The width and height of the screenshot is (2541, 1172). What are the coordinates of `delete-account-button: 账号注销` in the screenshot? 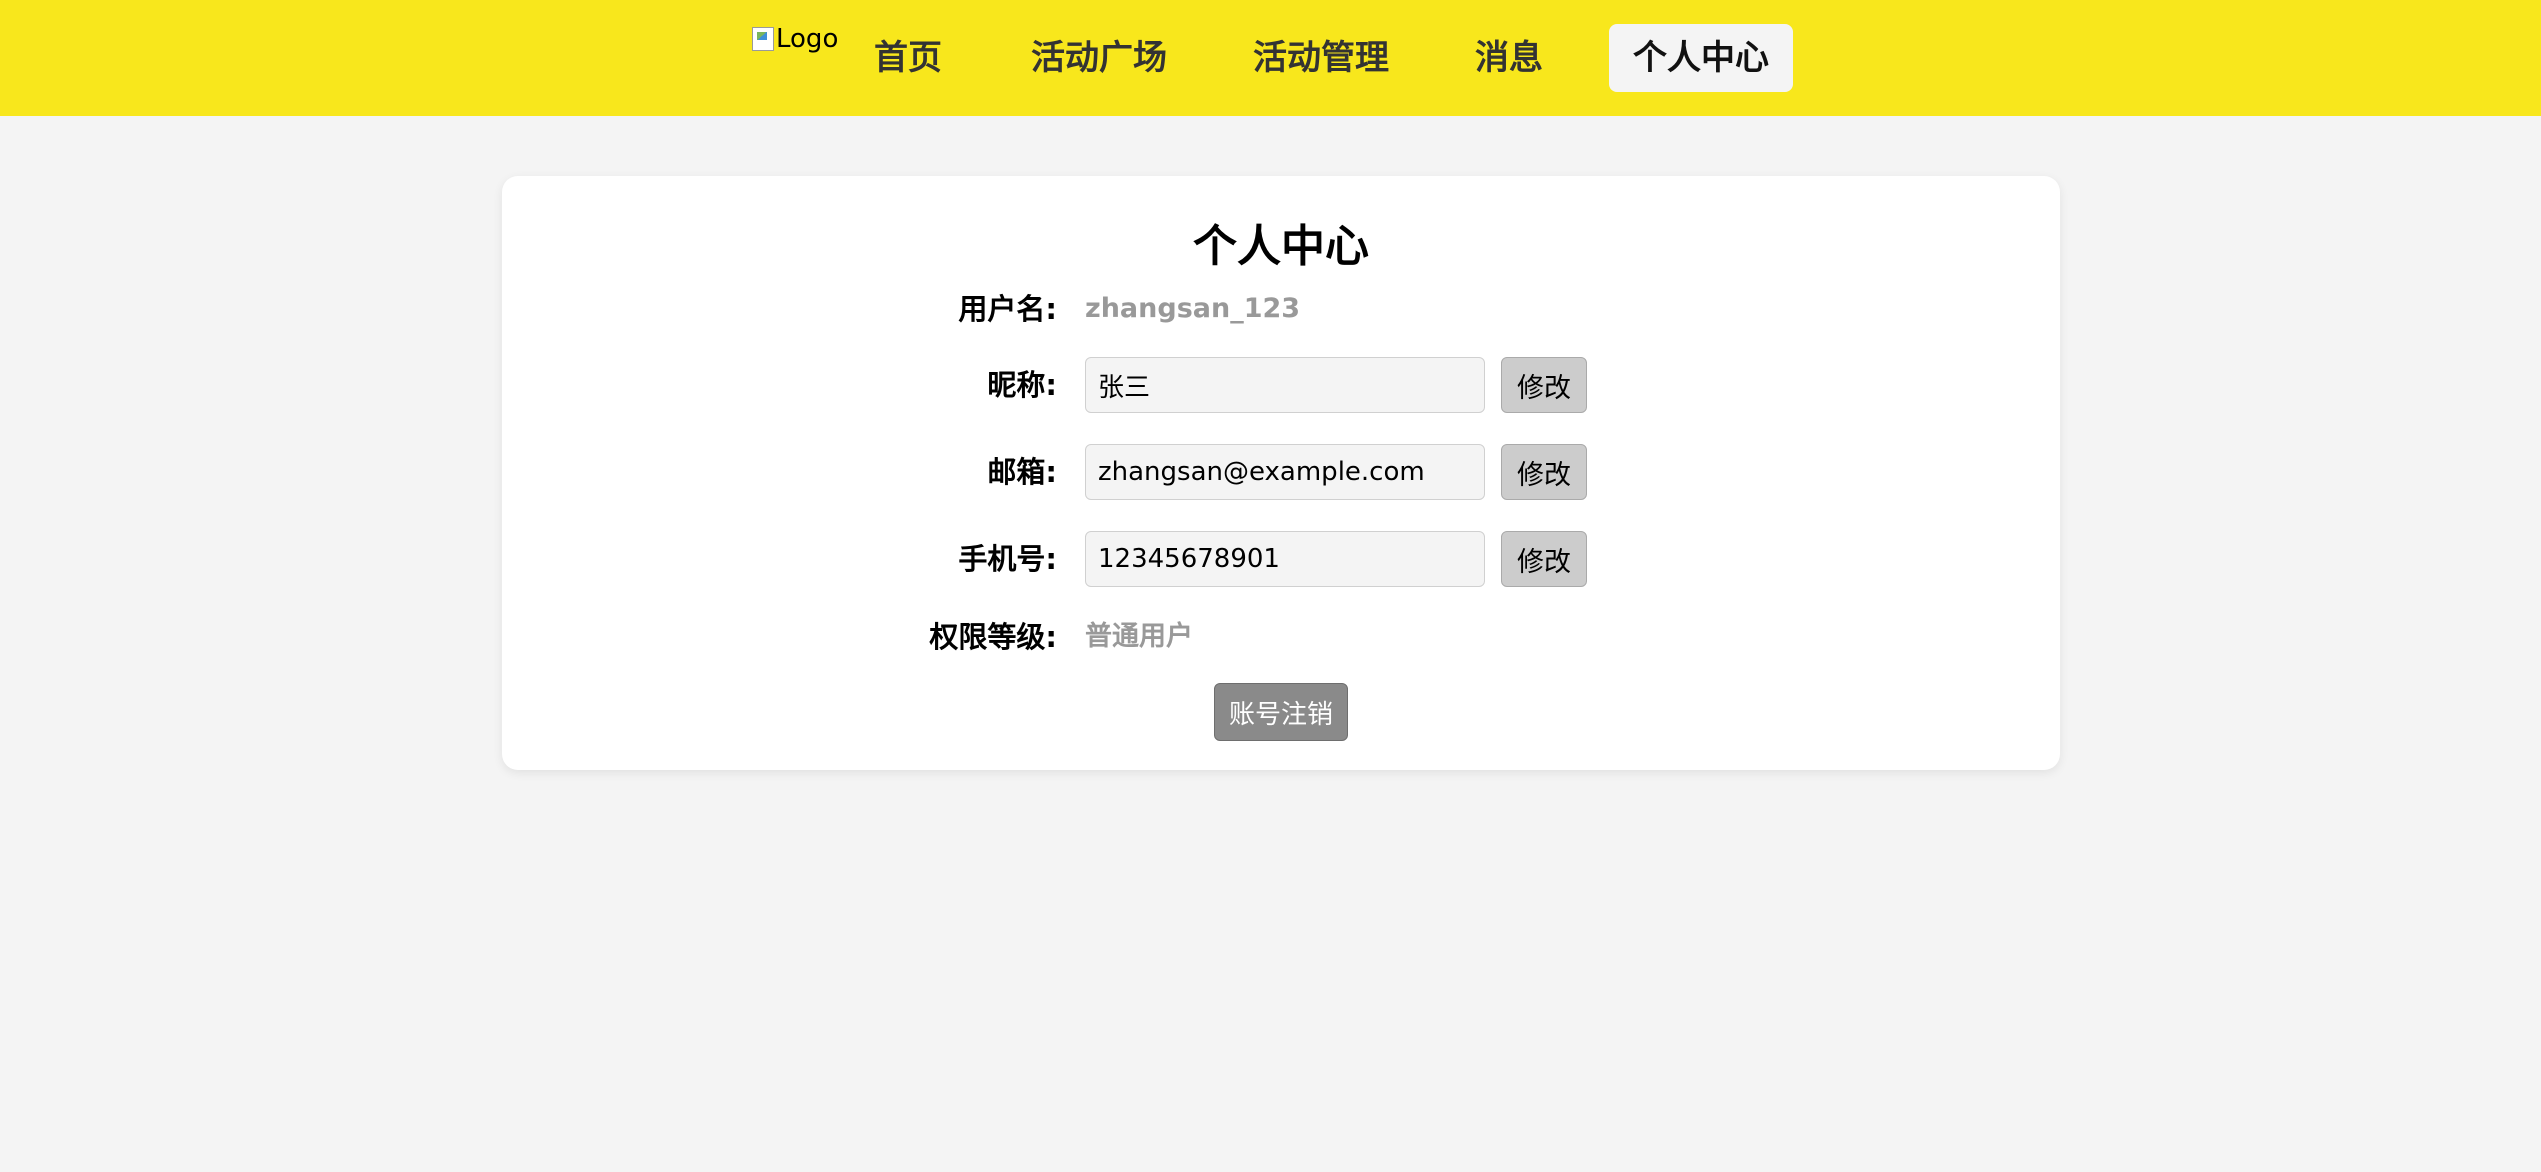 It's located at (1281, 712).